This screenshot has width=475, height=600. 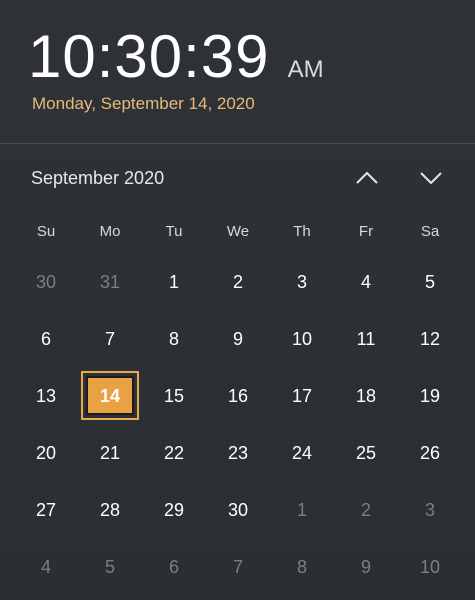 I want to click on weekday-label: Sa, so click(x=430, y=231).